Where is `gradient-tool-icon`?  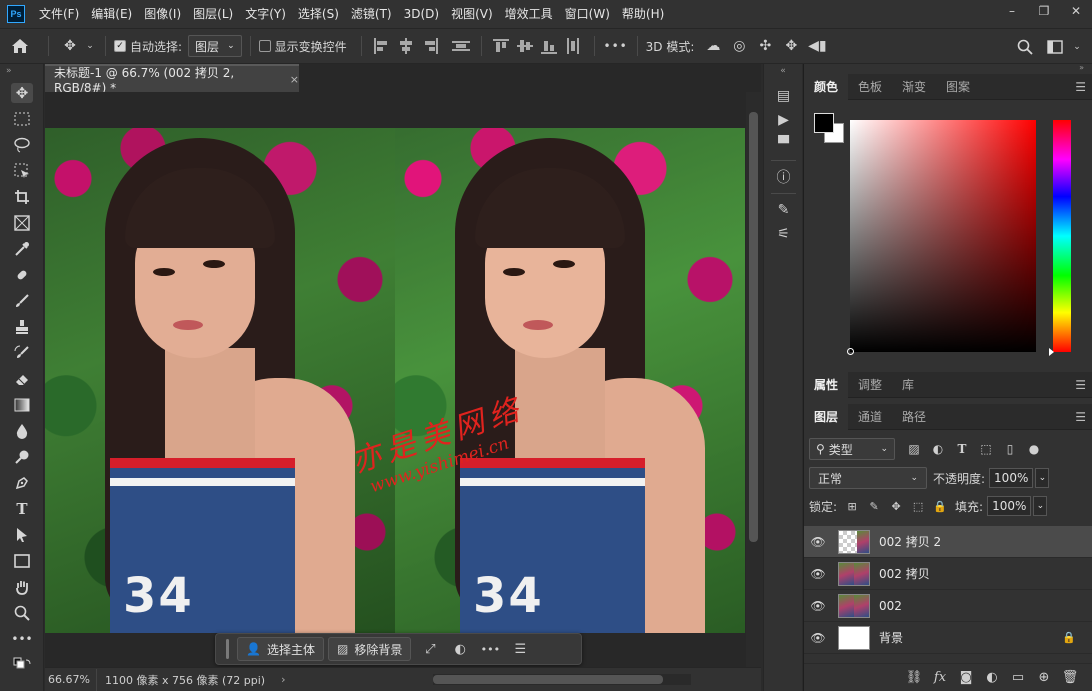 gradient-tool-icon is located at coordinates (22, 405).